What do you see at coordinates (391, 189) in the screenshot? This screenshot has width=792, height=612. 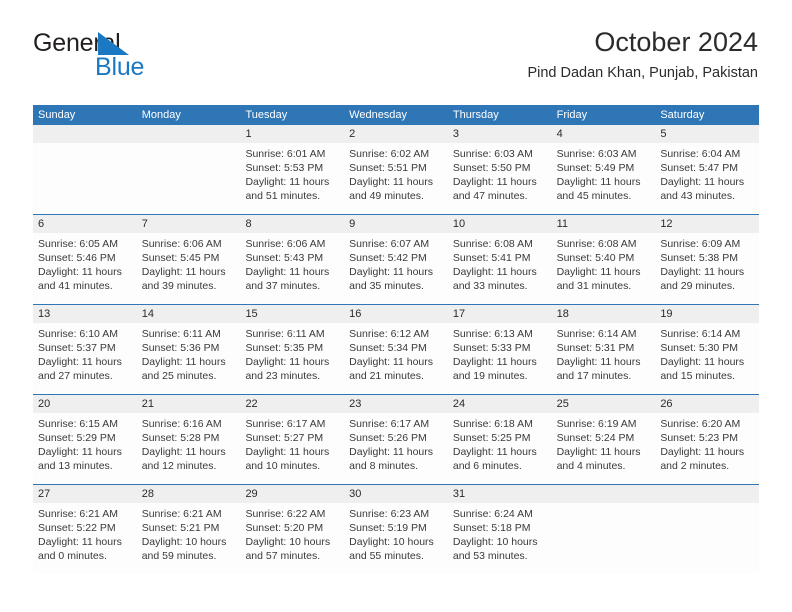 I see `daylight-text: Daylight: 11 hours and 49 minutes.` at bounding box center [391, 189].